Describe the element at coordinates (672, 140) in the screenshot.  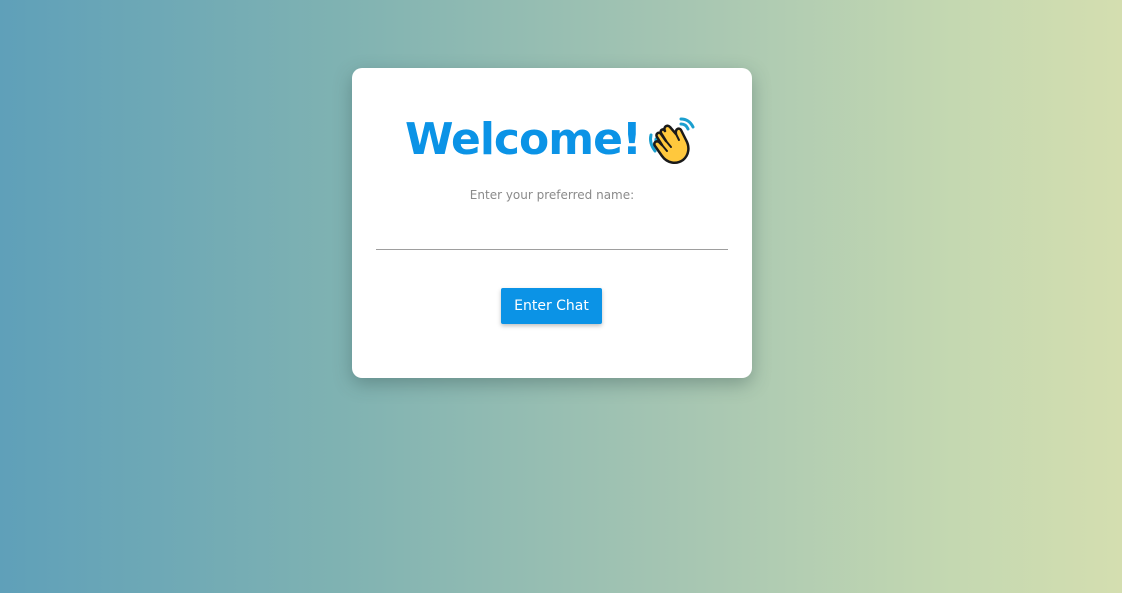
I see `waving-hand-icon` at that location.